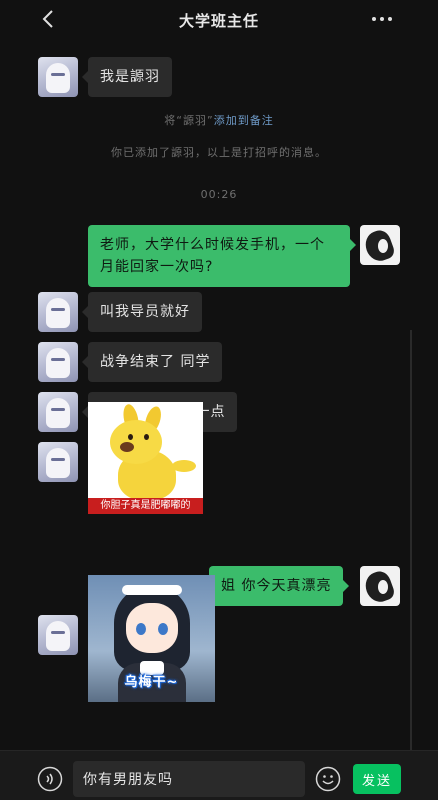 The image size is (438, 800). I want to click on scrollbar, so click(411, 540).